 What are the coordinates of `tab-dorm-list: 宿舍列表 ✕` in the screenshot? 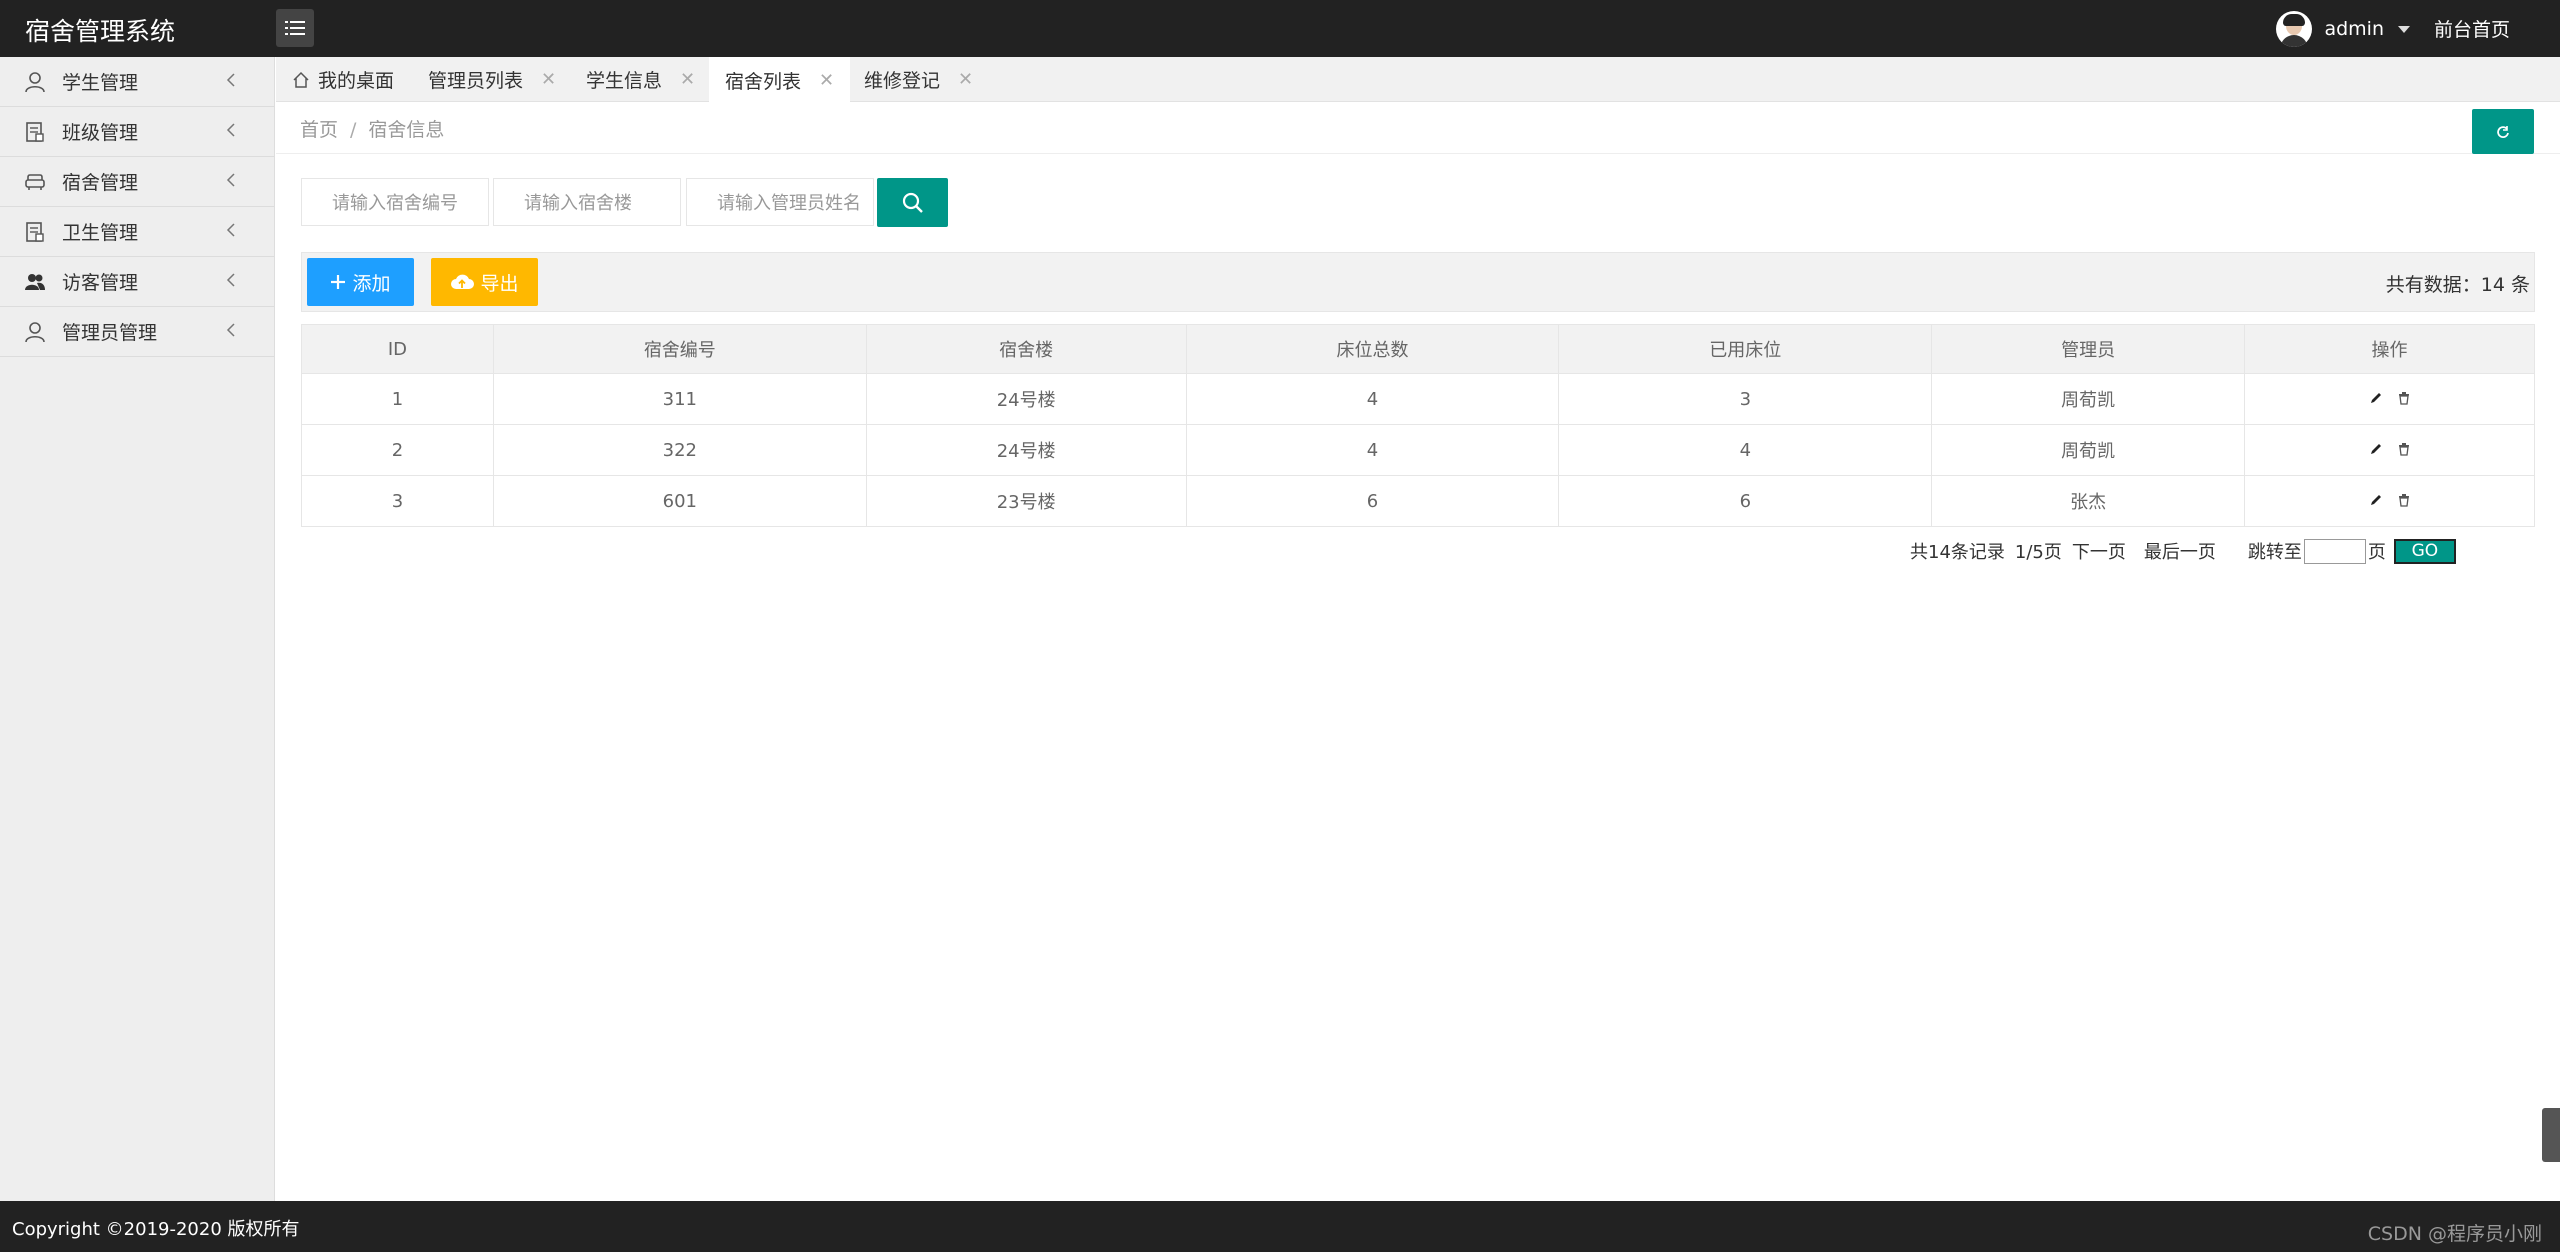 It's located at (780, 80).